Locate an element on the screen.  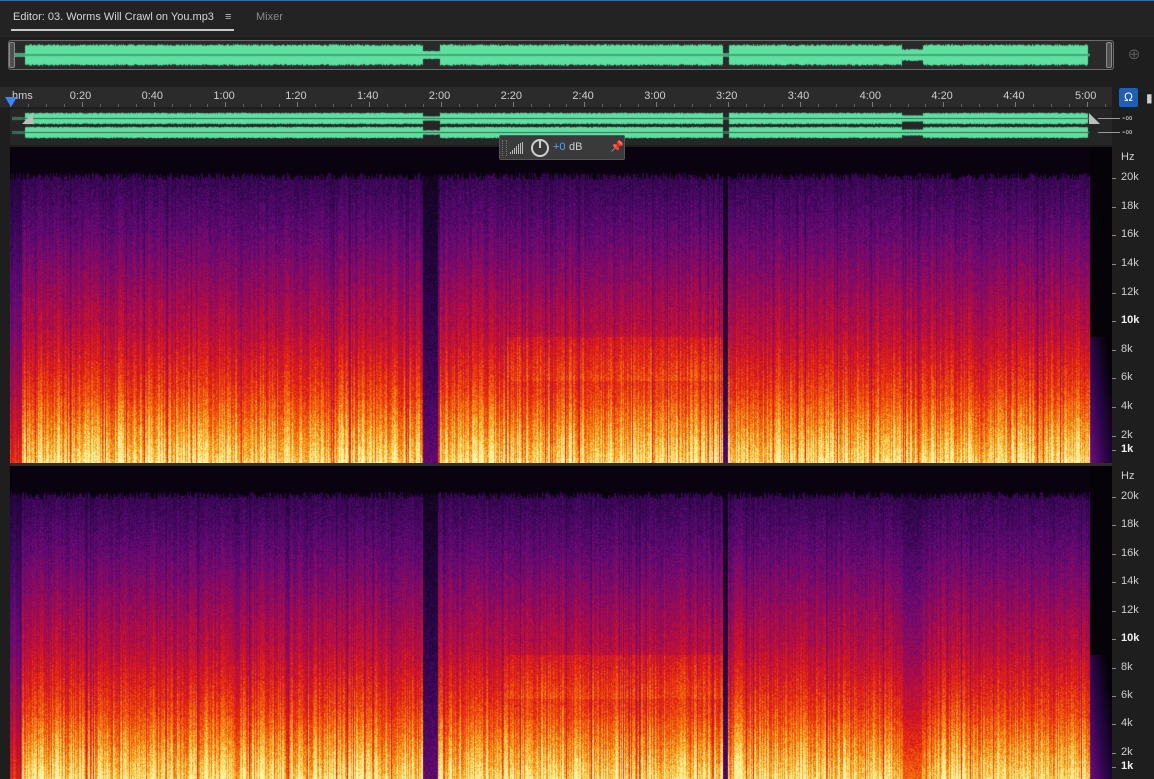
frequency-scale-channel-2: Hz 20k 18k 16k 14k 12k 10k 8k 6k 4k 2k 1k is located at coordinates (1133, 622).